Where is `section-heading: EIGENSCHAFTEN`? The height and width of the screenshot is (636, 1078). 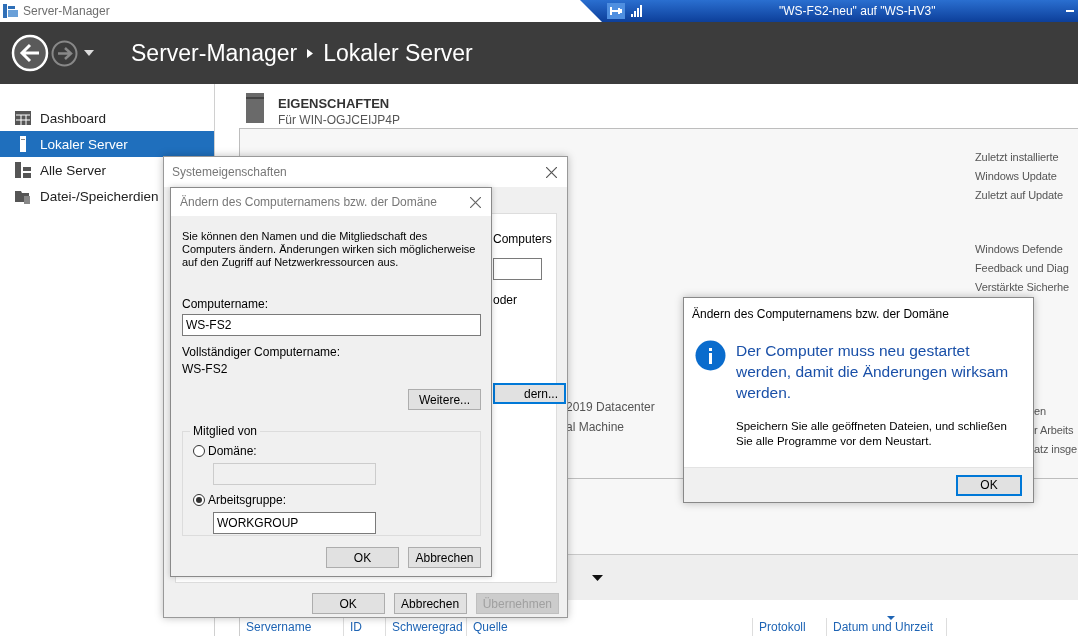 section-heading: EIGENSCHAFTEN is located at coordinates (334, 103).